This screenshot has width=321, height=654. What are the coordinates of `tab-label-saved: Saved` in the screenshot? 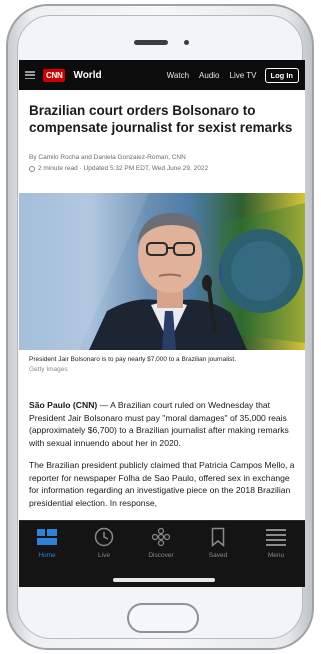 It's located at (218, 555).